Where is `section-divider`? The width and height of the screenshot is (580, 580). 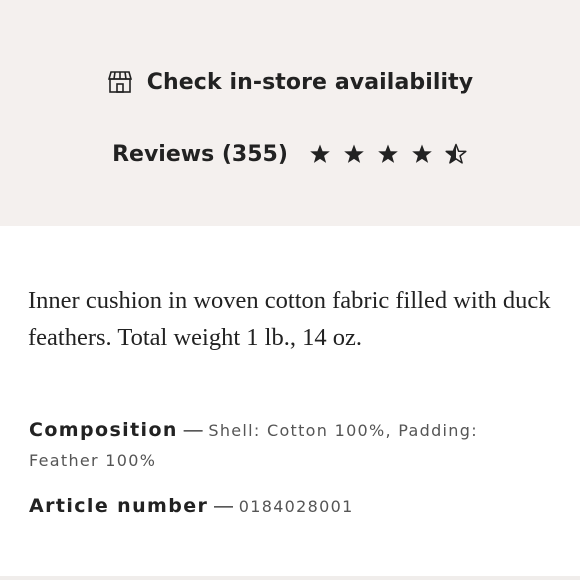
section-divider is located at coordinates (290, 578).